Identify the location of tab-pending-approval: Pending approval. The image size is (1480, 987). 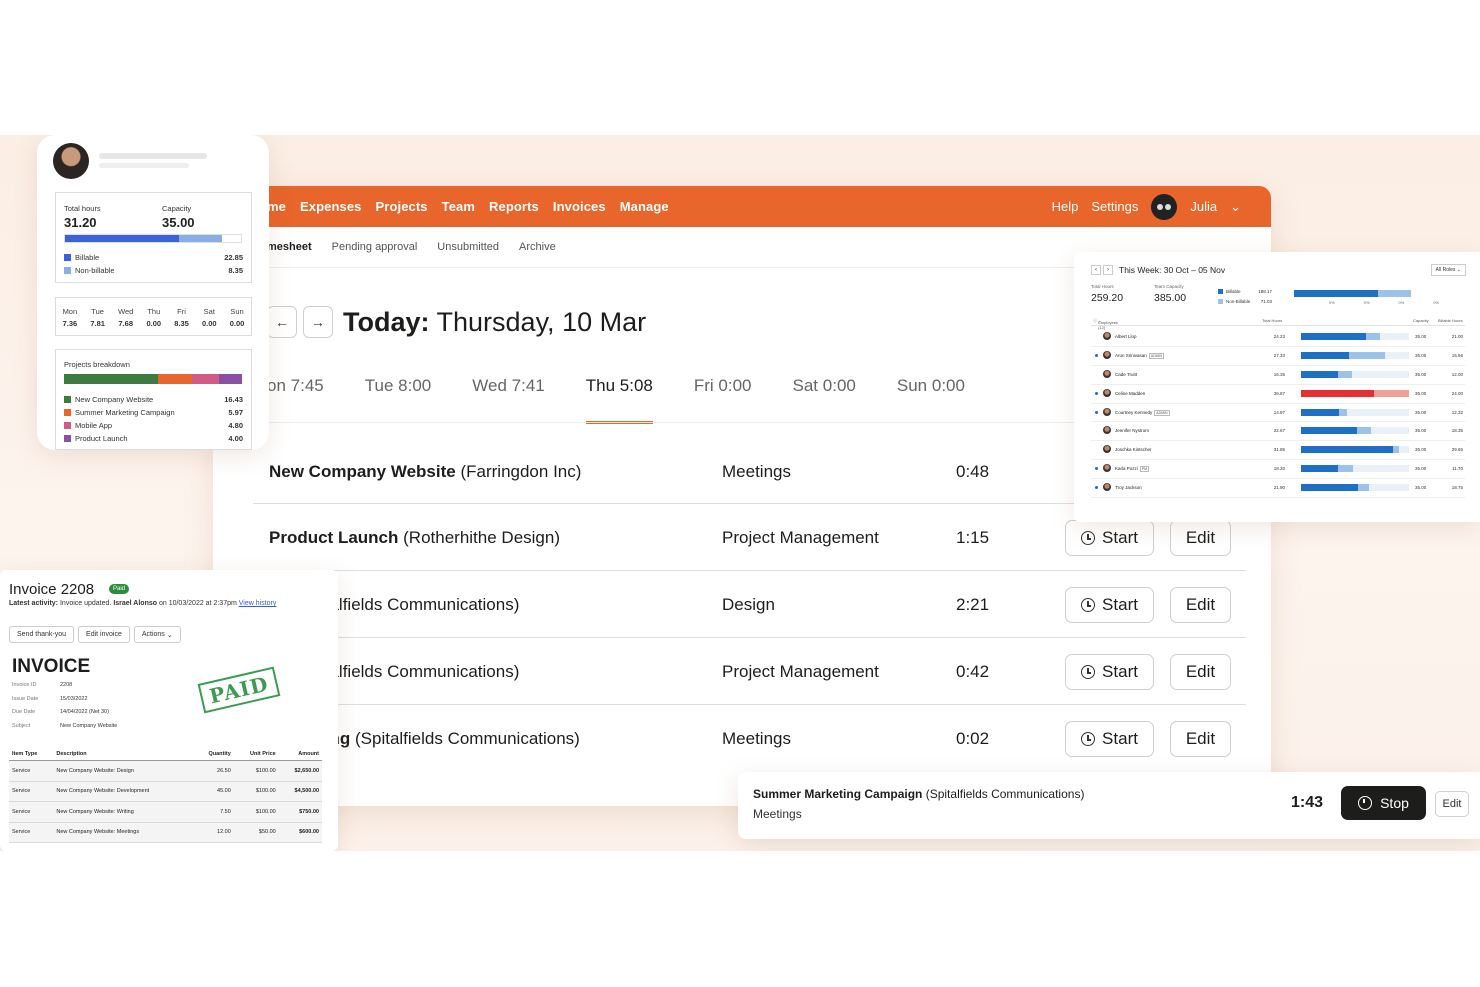
(375, 247).